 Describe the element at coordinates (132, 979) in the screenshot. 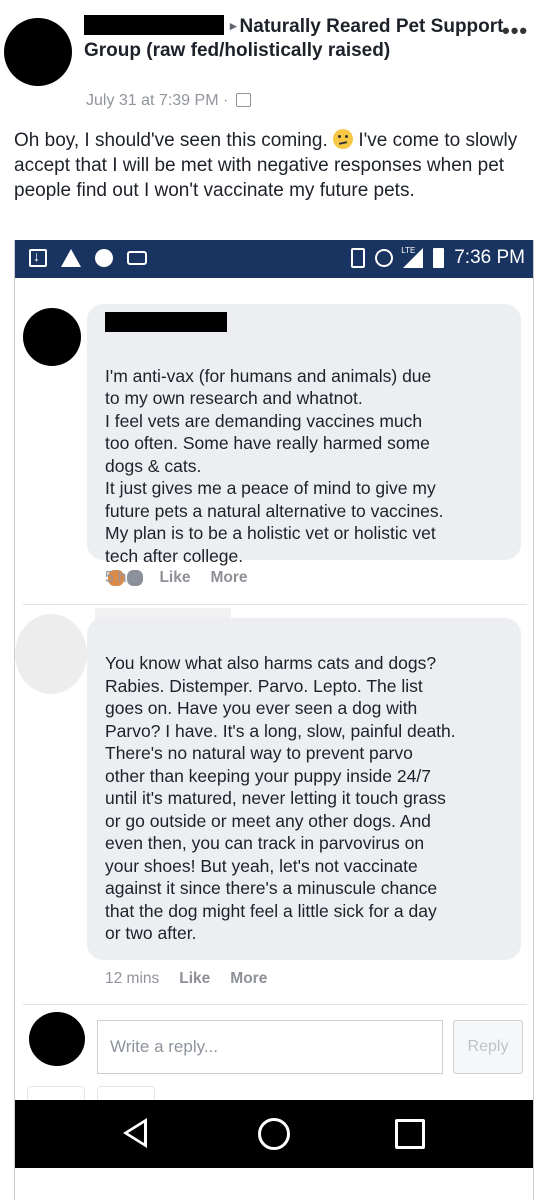

I see `comment-time: 12 mins` at that location.